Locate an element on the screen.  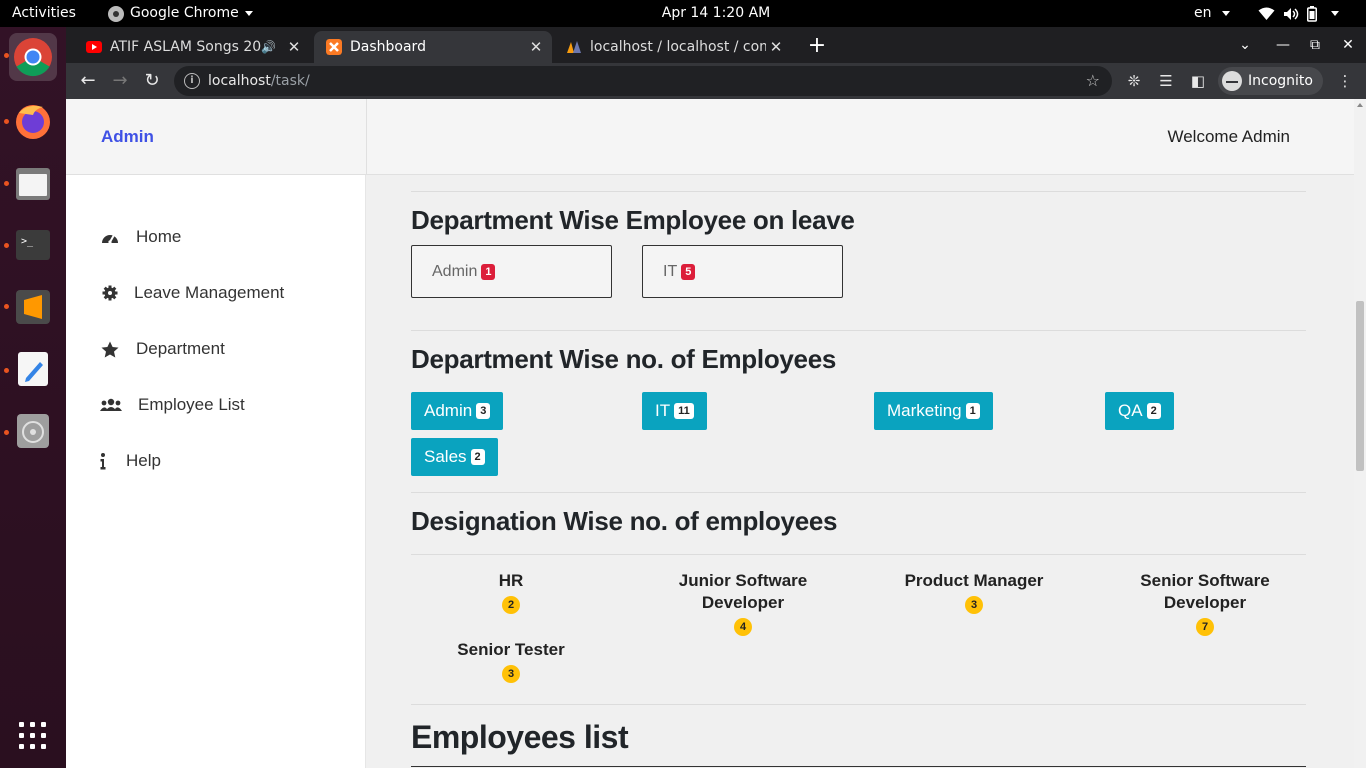
back-button: ← is located at coordinates (88, 81).